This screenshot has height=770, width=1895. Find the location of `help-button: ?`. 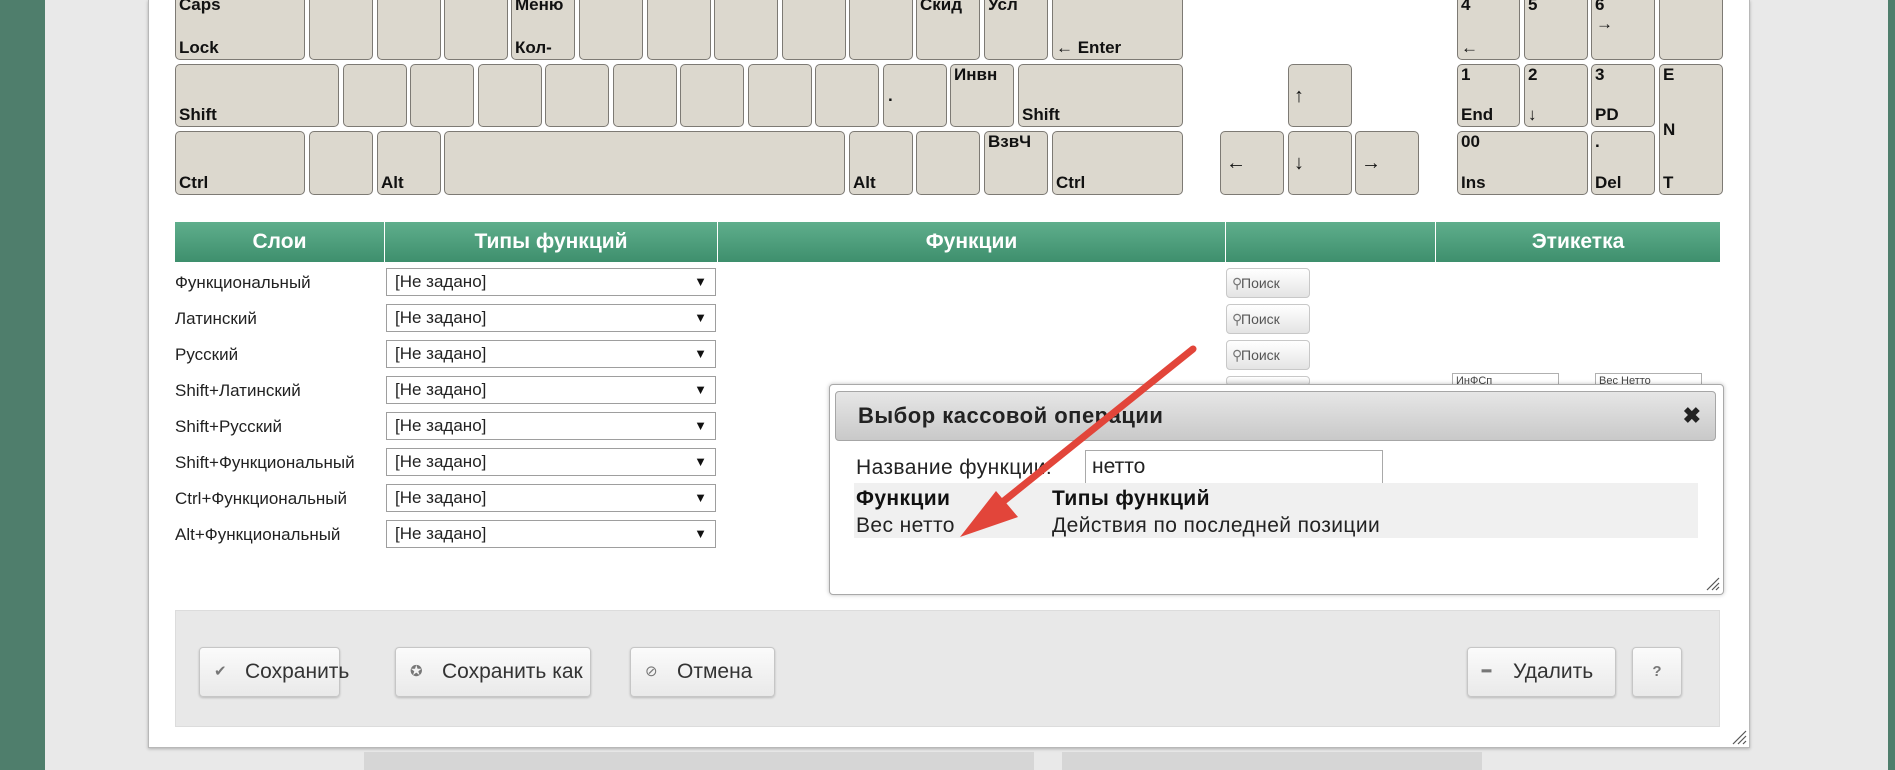

help-button: ? is located at coordinates (1657, 672).